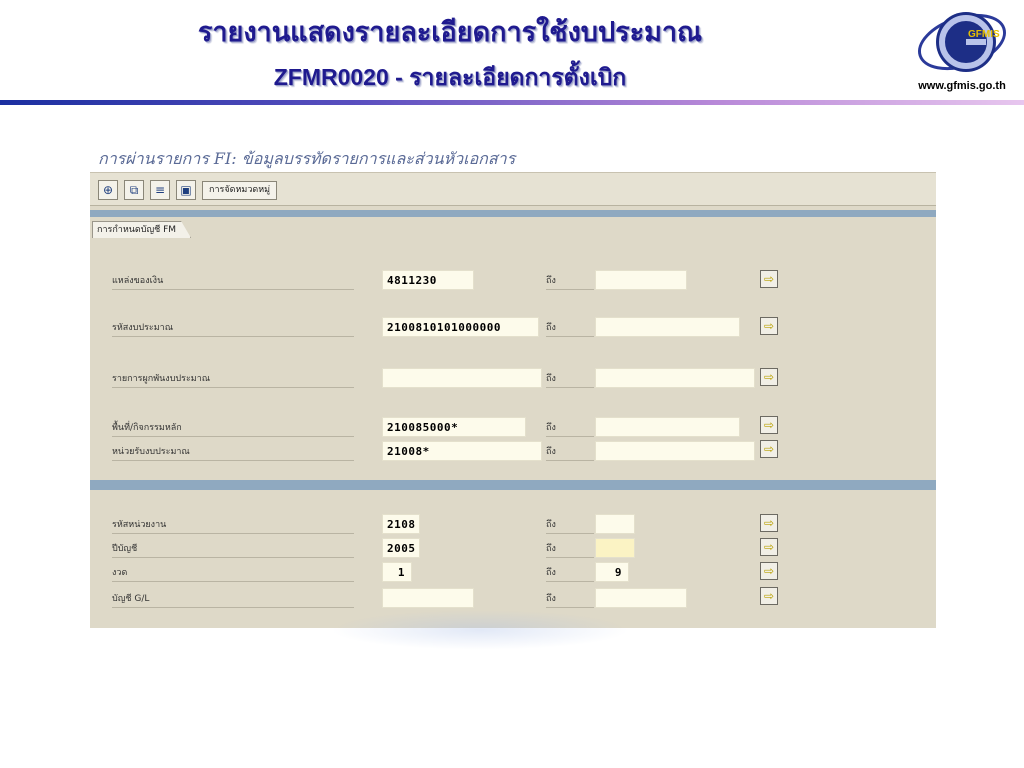 Image resolution: width=1024 pixels, height=768 pixels. What do you see at coordinates (612, 572) in the screenshot?
I see `period-to-input: 9` at bounding box center [612, 572].